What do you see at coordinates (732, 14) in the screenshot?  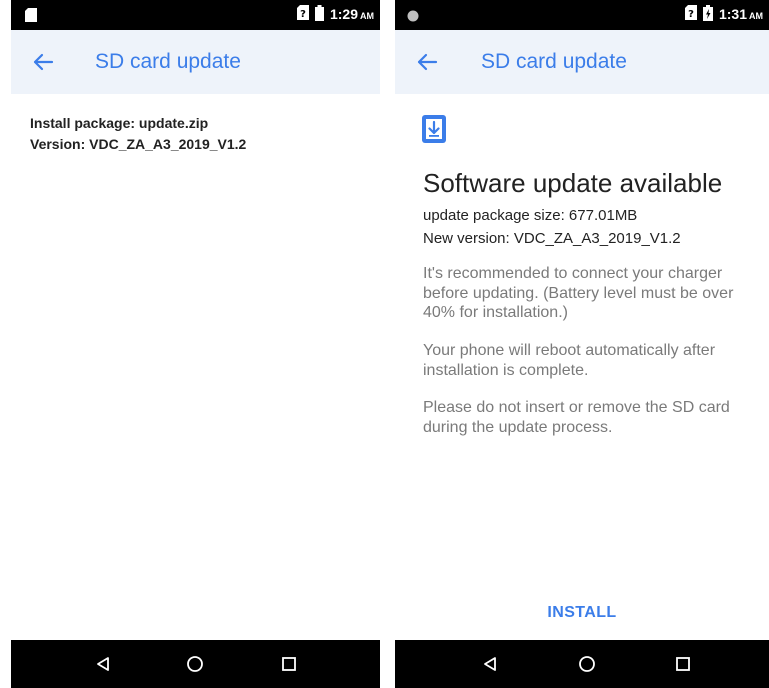 I see `clock-time: 1:31` at bounding box center [732, 14].